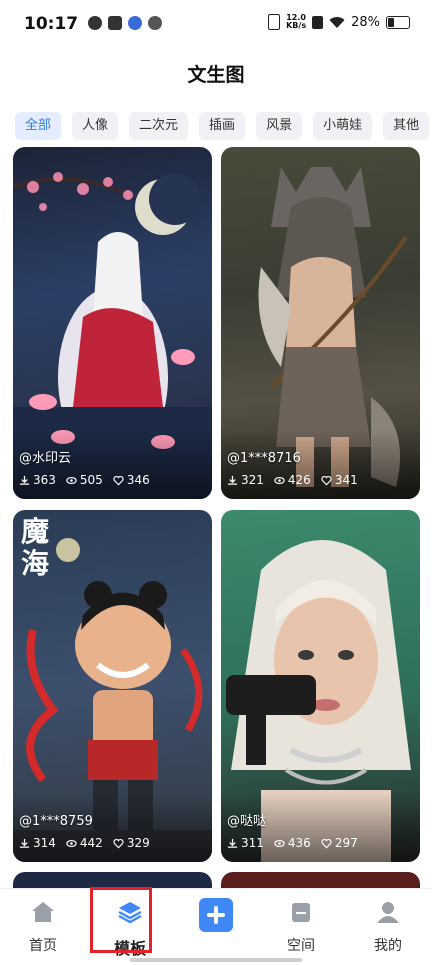 This screenshot has width=432, height=965. I want to click on network-speed: 12.0 KB/s, so click(296, 21).